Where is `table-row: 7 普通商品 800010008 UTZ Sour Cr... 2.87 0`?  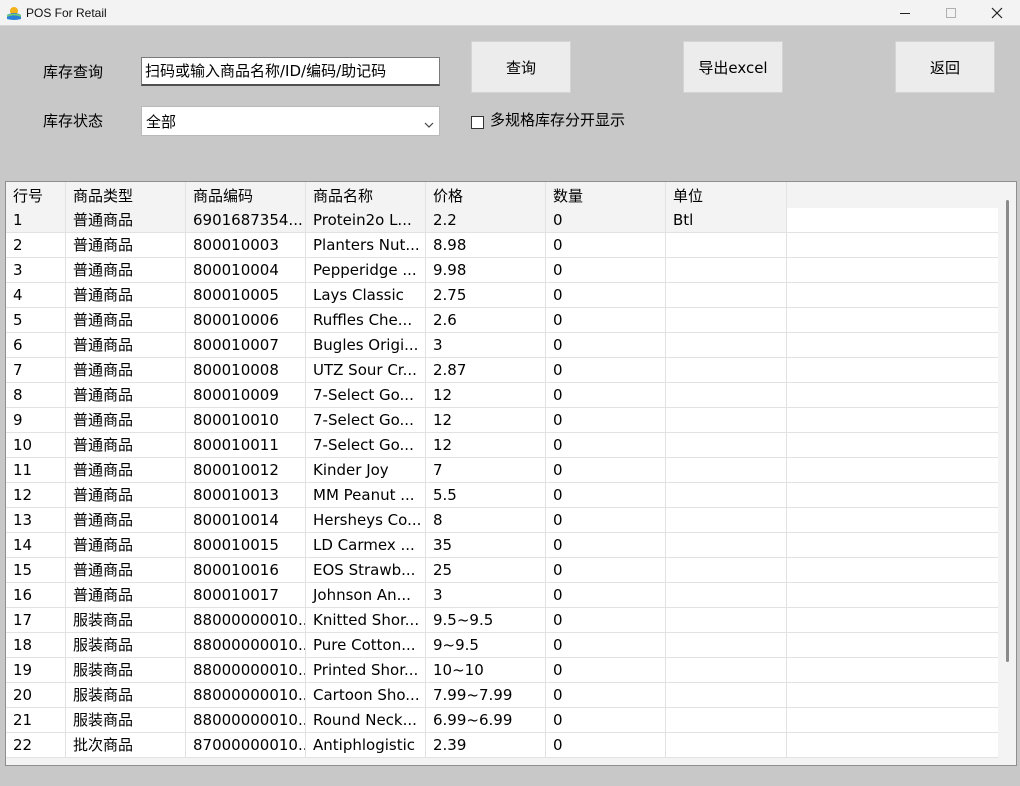 table-row: 7 普通商品 800010008 UTZ Sour Cr... 2.87 0 is located at coordinates (502, 370).